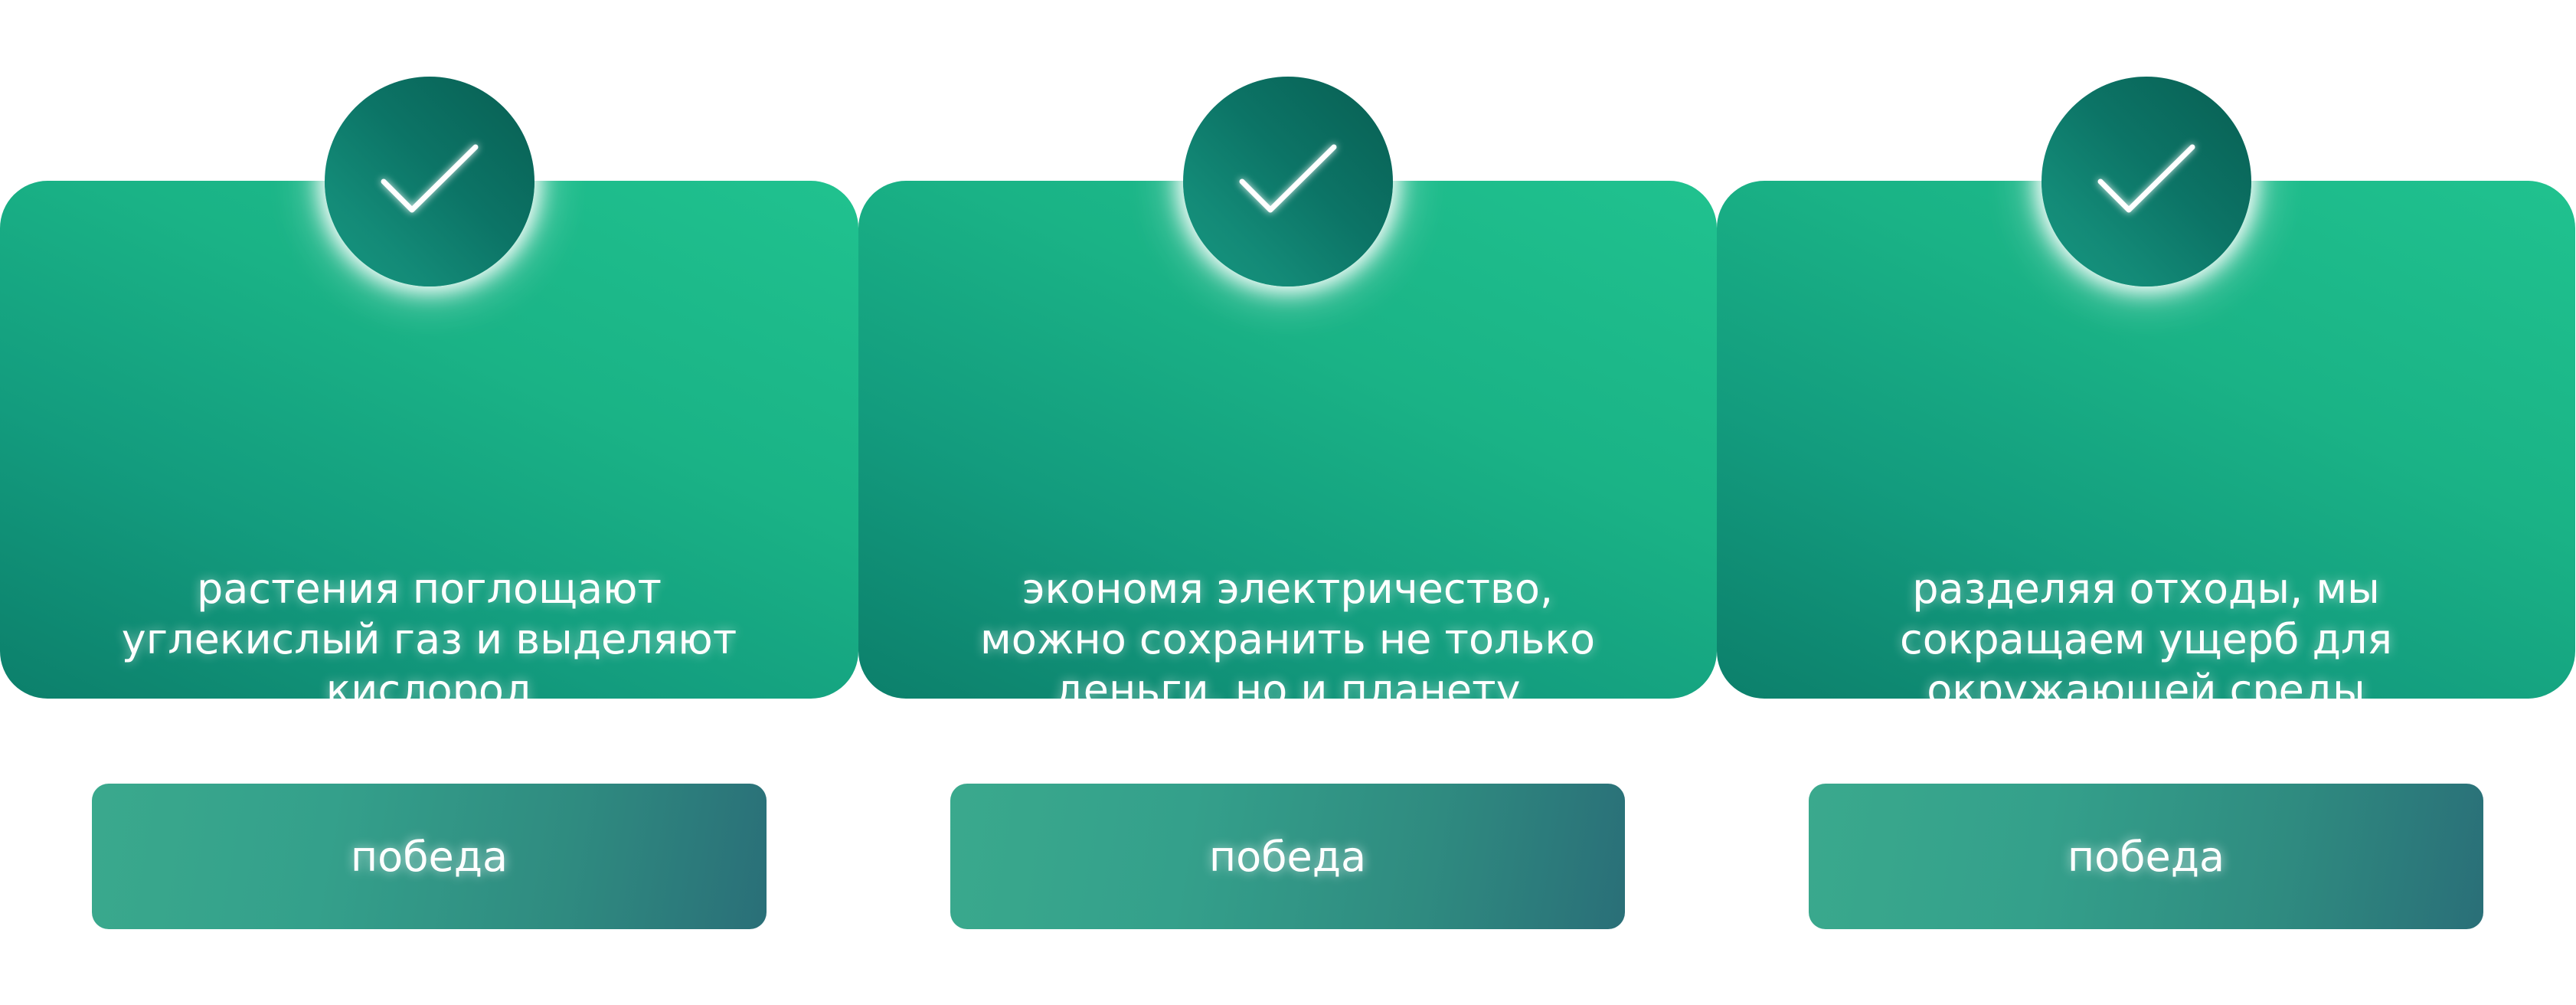 Image resolution: width=2576 pixels, height=1005 pixels. I want to click on card-text-line: кислород, so click(429, 690).